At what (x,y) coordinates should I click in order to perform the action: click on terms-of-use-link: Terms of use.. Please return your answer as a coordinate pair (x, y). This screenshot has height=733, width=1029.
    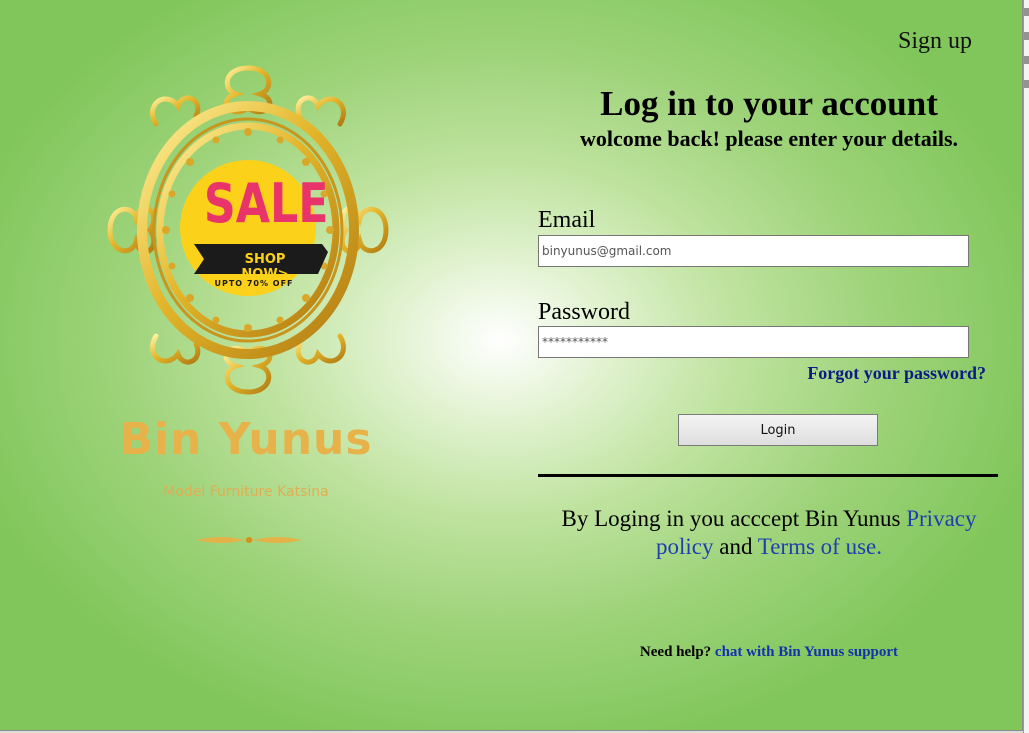
    Looking at the image, I should click on (820, 546).